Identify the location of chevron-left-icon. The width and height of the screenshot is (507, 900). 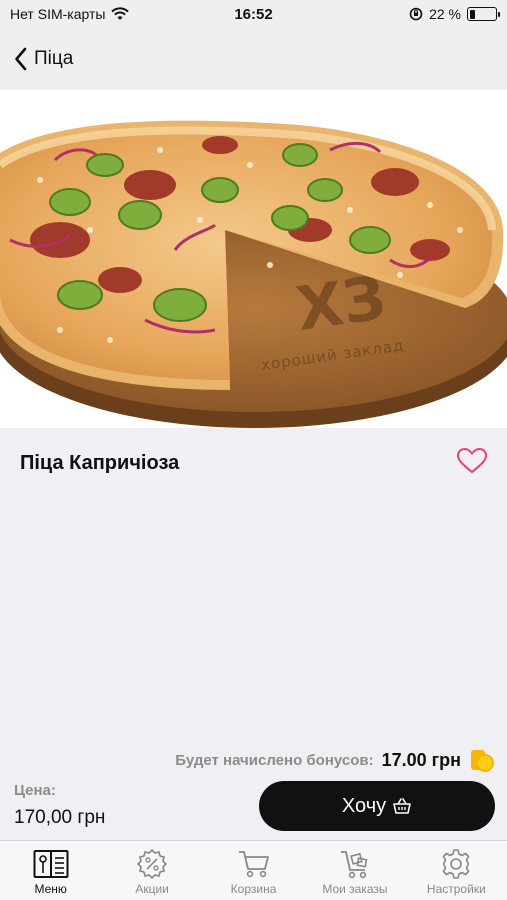
(21, 59).